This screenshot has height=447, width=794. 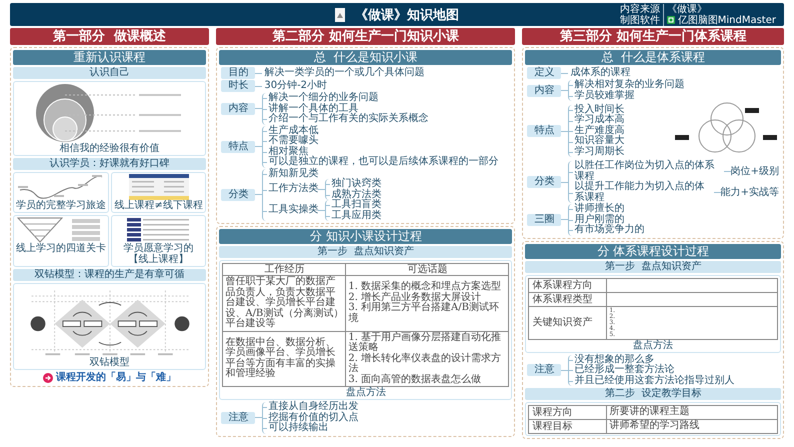 I want to click on table-cell: 在数据中台、数据分析、学员画像平台、学员增长平台等方面有丰富的实操和管理经验, so click(x=284, y=358).